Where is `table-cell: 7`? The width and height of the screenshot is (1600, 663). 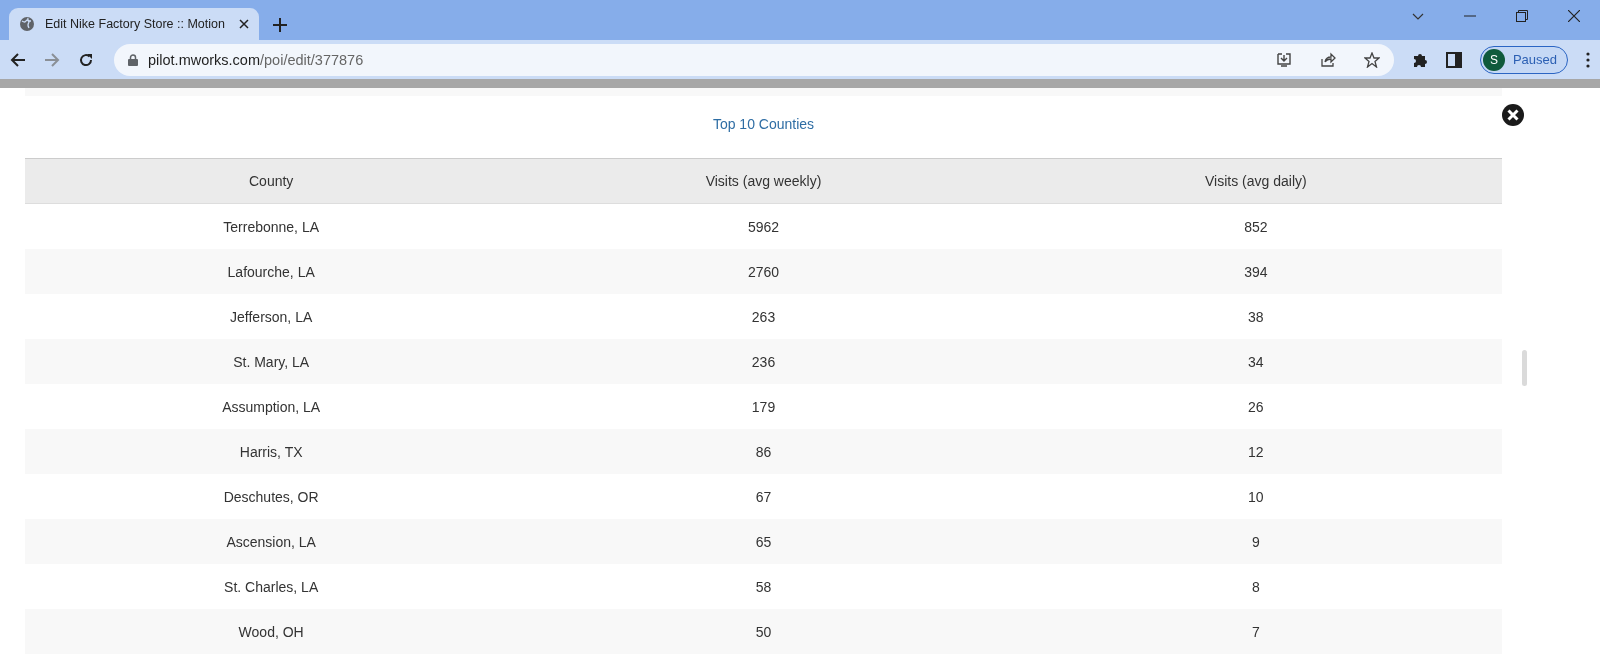
table-cell: 7 is located at coordinates (1255, 631).